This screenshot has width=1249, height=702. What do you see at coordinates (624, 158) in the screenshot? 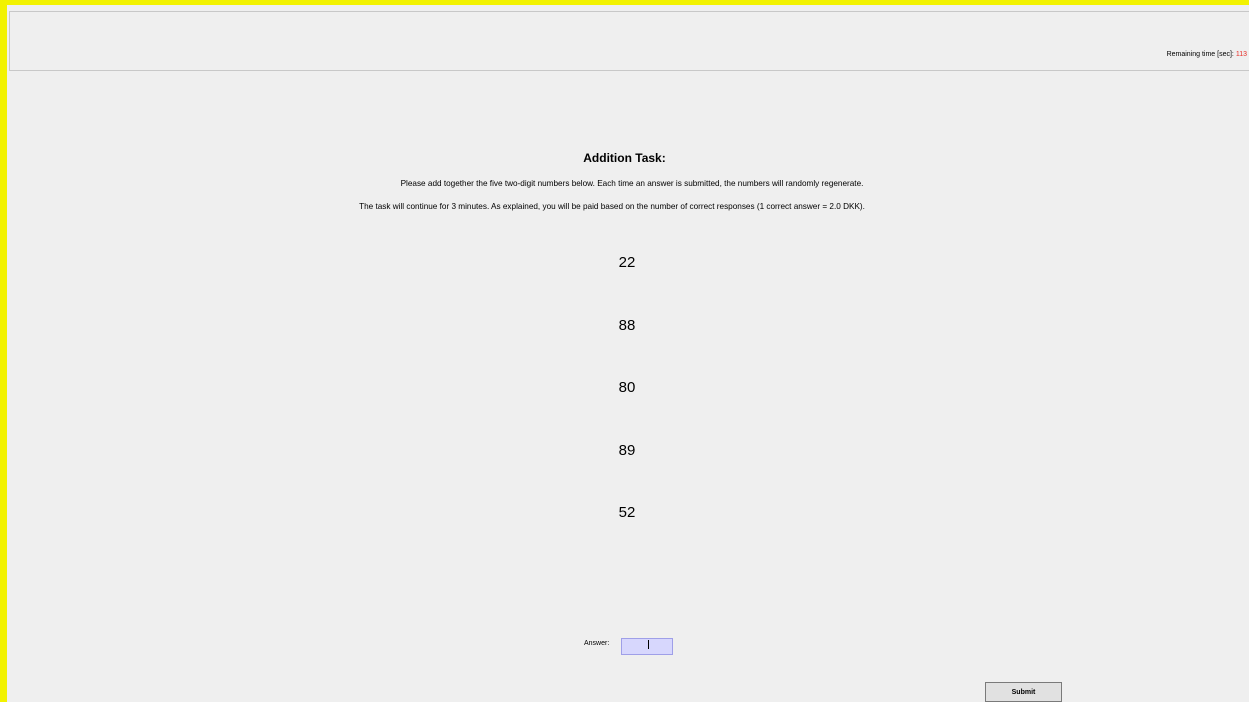
I see `task-title: Addition Task:` at bounding box center [624, 158].